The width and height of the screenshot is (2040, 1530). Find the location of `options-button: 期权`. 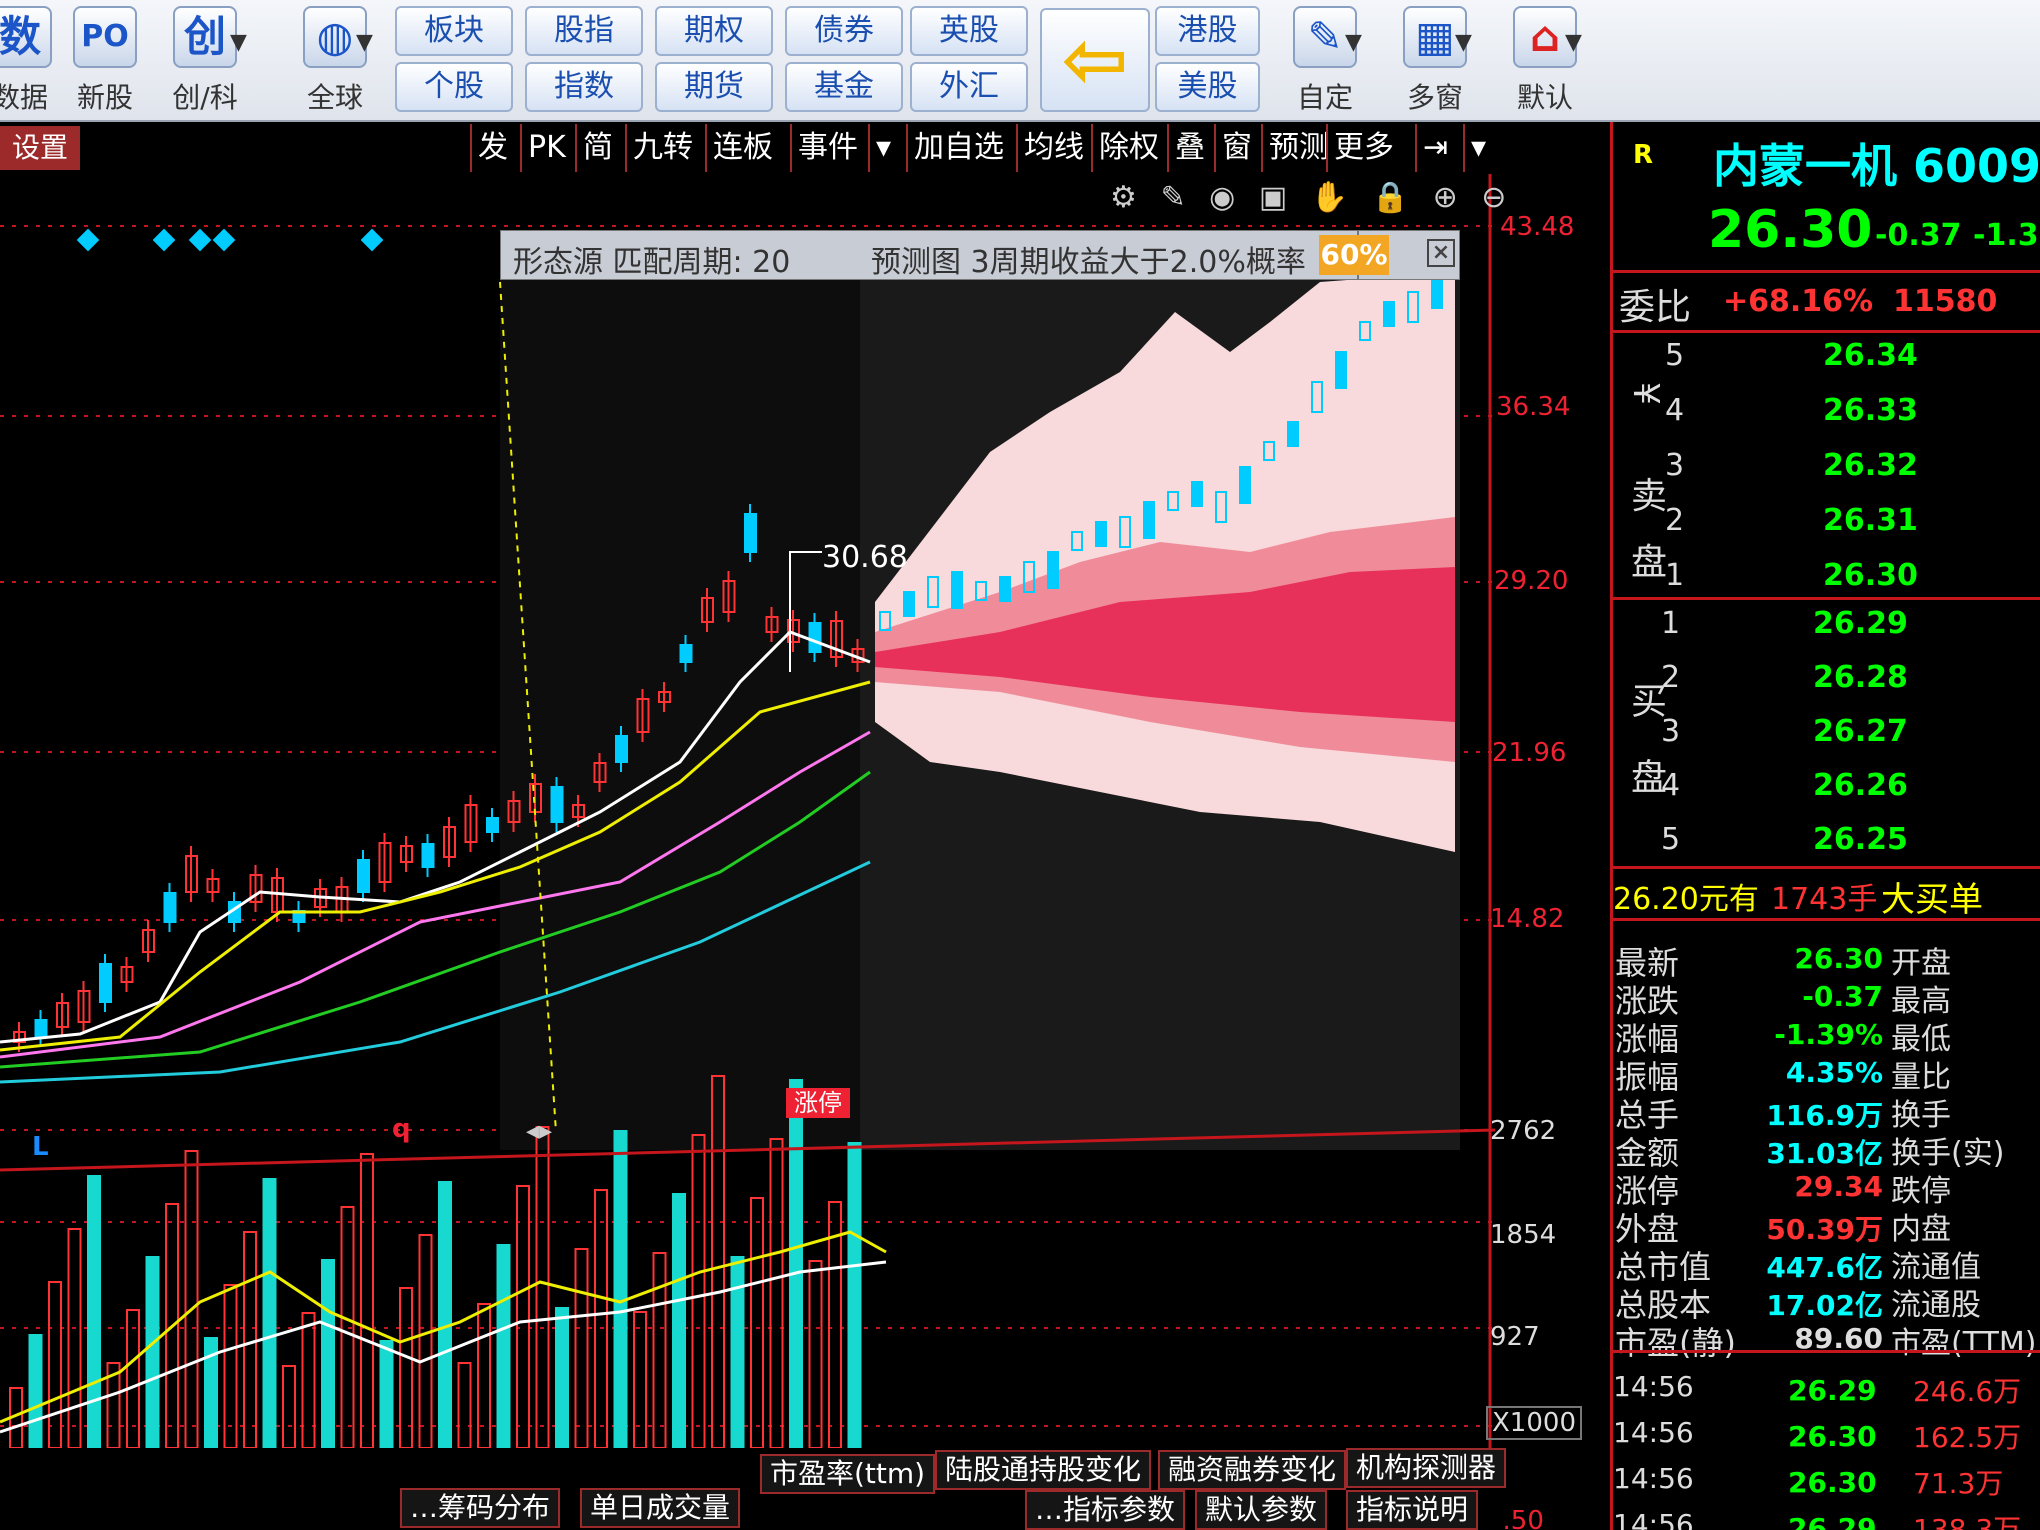

options-button: 期权 is located at coordinates (714, 31).